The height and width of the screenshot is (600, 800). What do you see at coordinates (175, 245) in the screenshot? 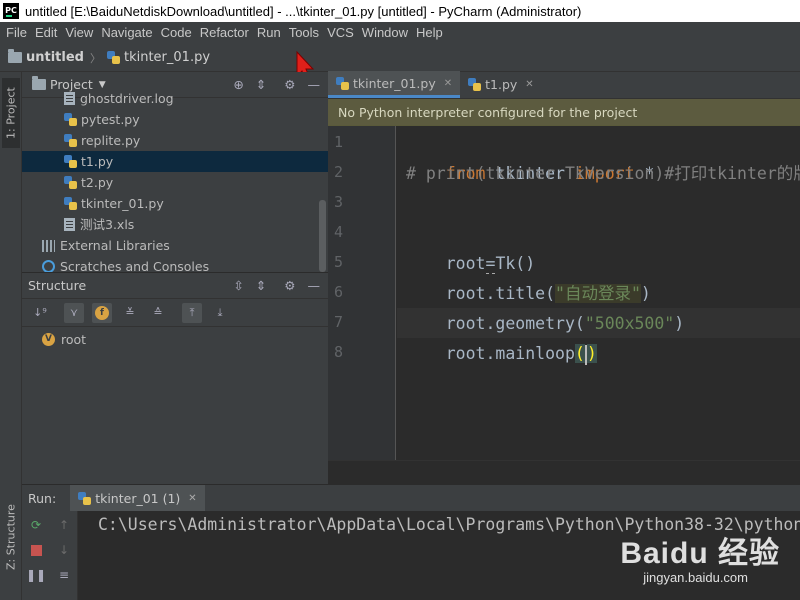
I see `tree-item: External Libraries` at bounding box center [175, 245].